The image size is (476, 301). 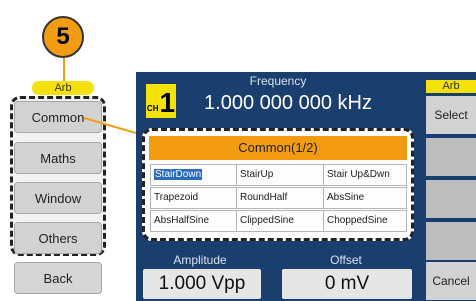 I want to click on common-softkey: Common, so click(x=58, y=117).